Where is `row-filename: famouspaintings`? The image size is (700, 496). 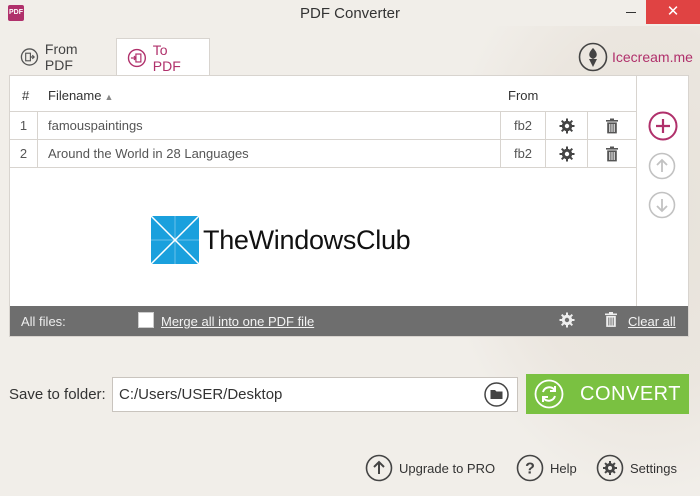 row-filename: famouspaintings is located at coordinates (95, 125).